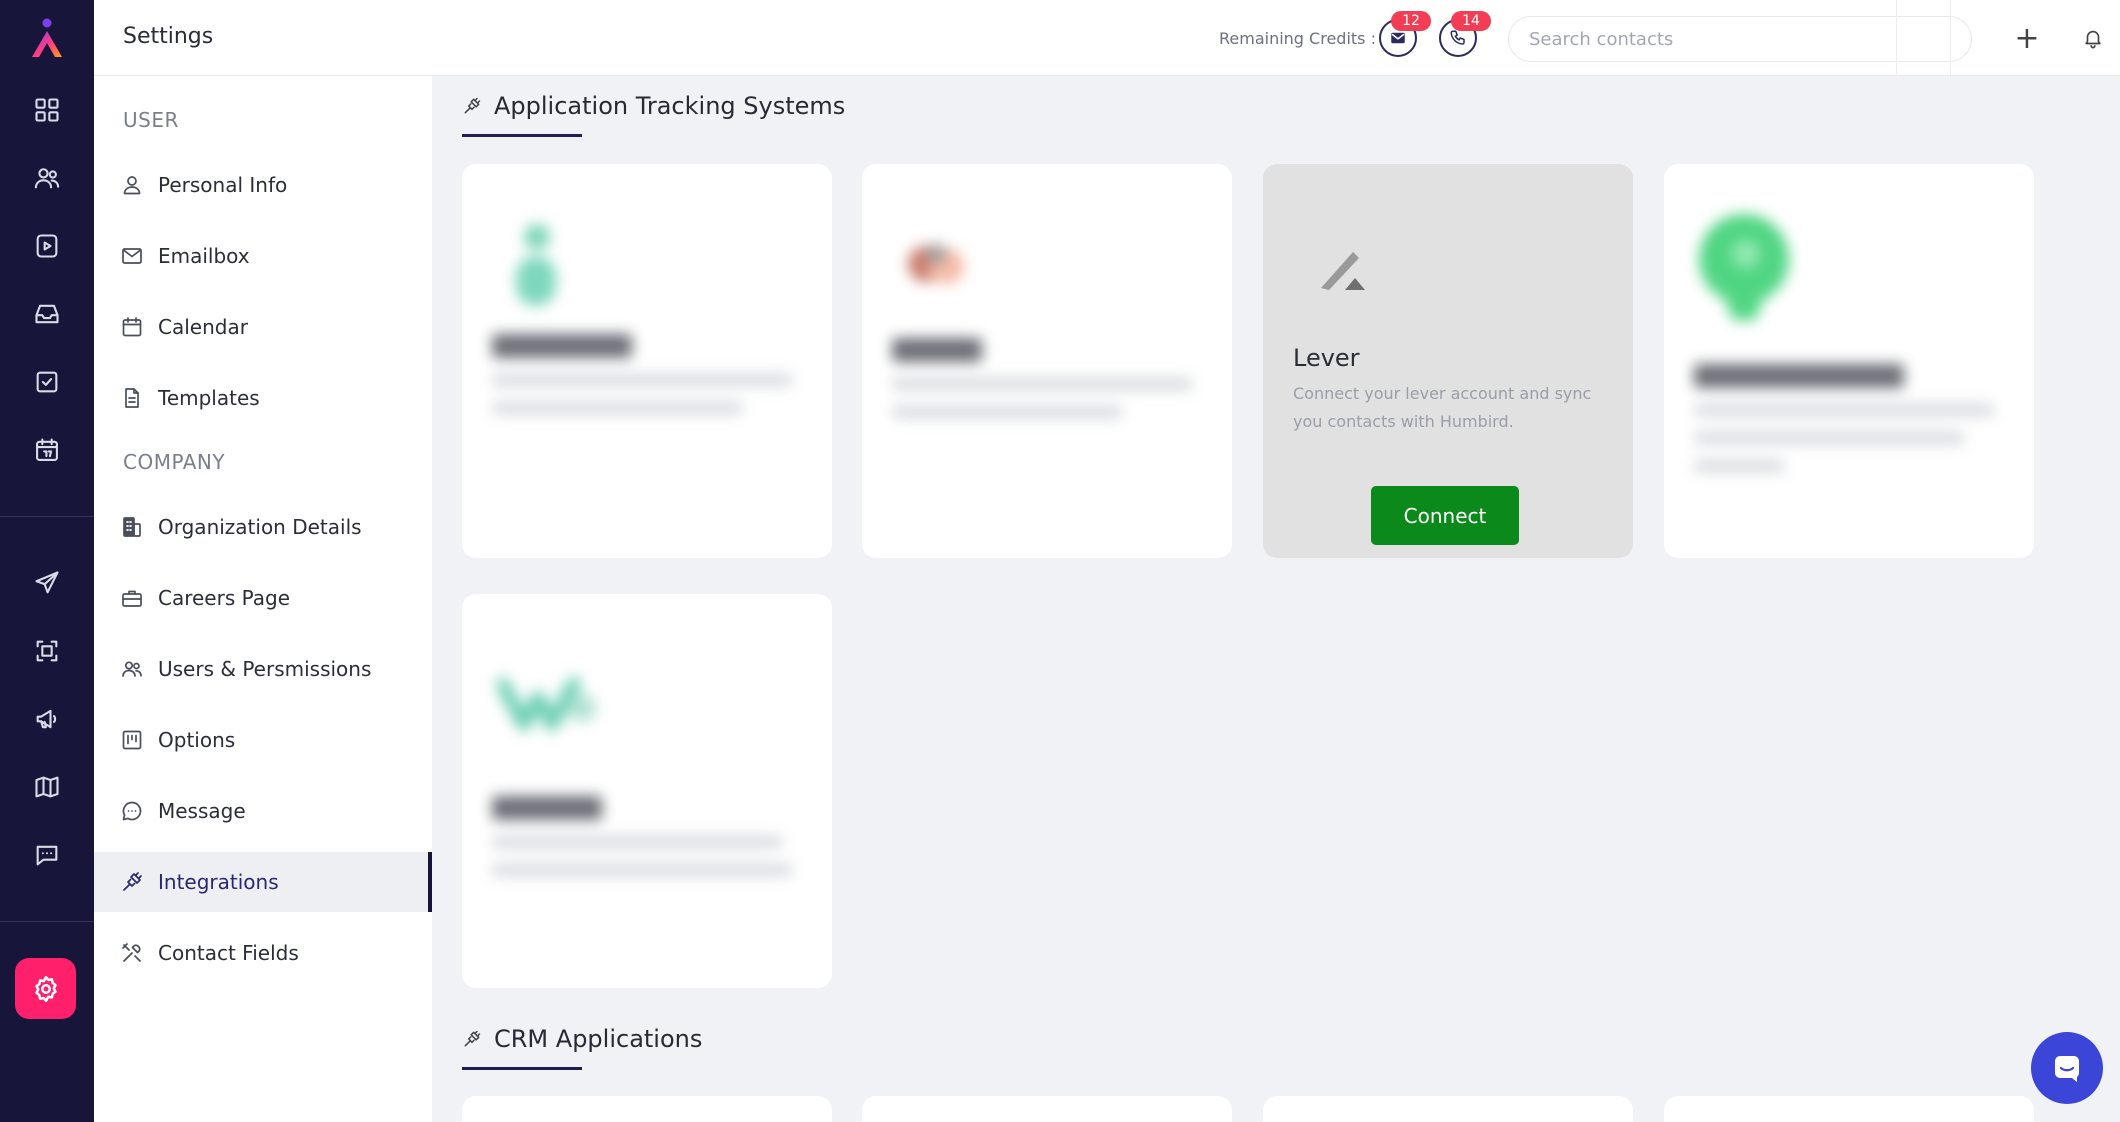 The image size is (2120, 1122). What do you see at coordinates (1740, 39) in the screenshot?
I see `search-input` at bounding box center [1740, 39].